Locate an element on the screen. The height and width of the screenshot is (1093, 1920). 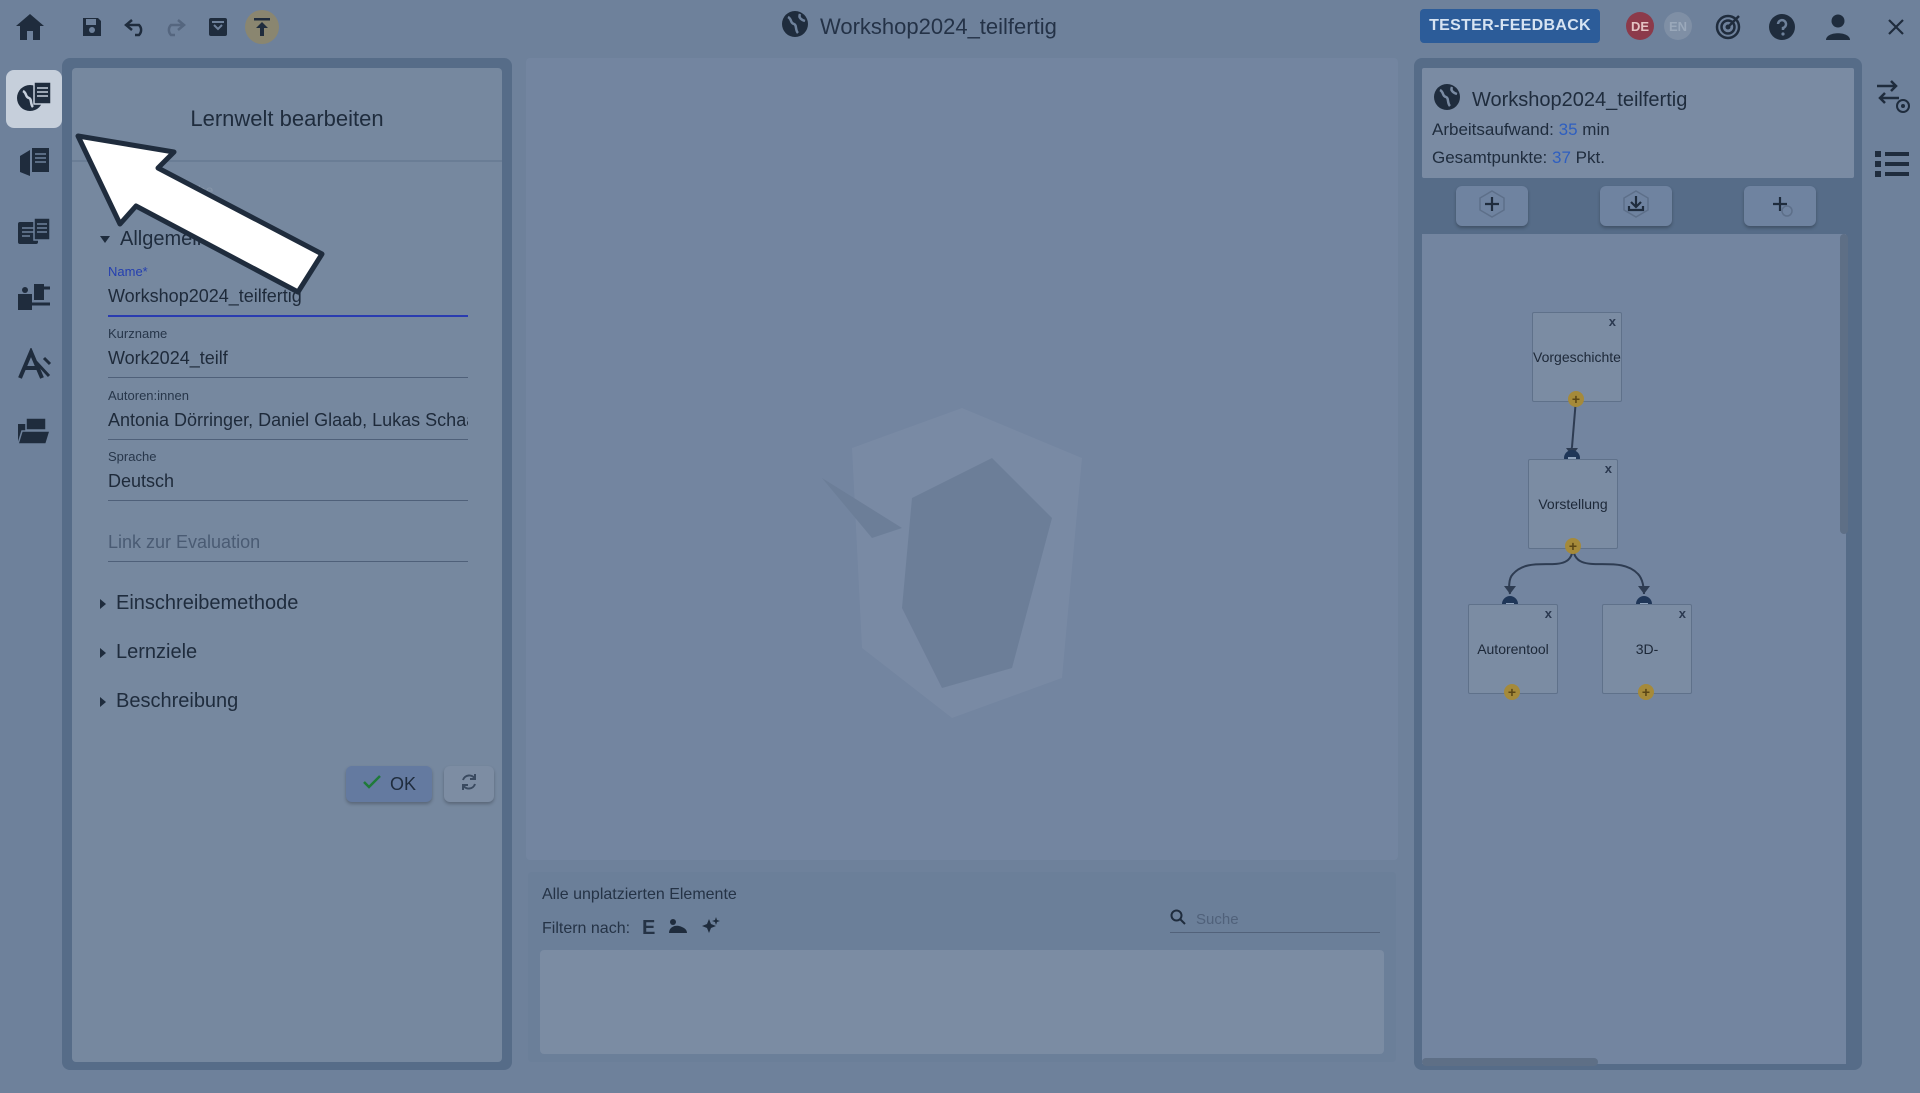
add-space-button is located at coordinates (1492, 206).